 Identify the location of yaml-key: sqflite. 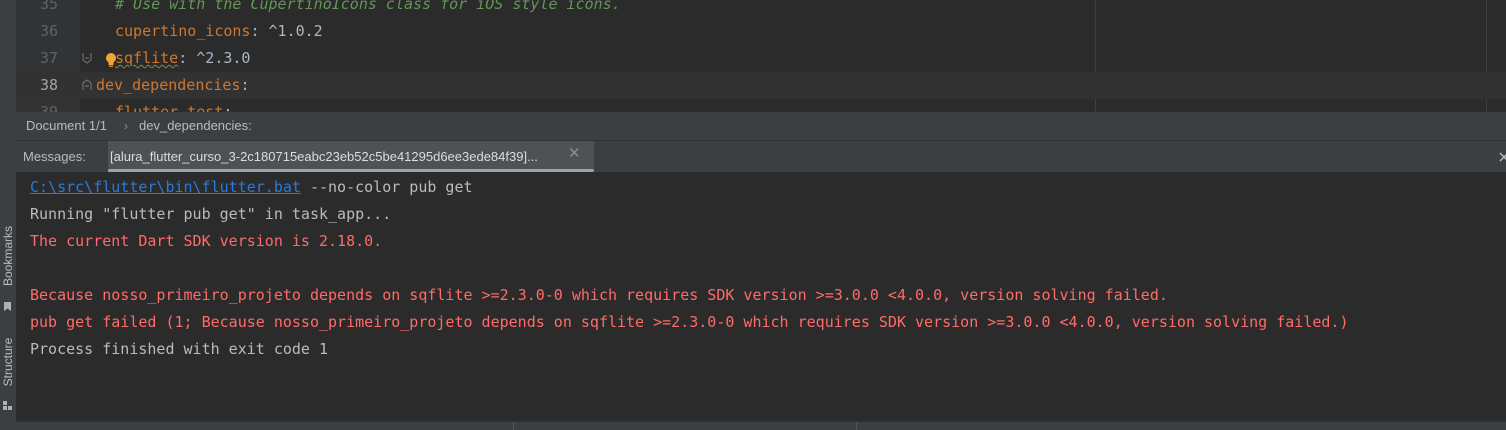
(147, 58).